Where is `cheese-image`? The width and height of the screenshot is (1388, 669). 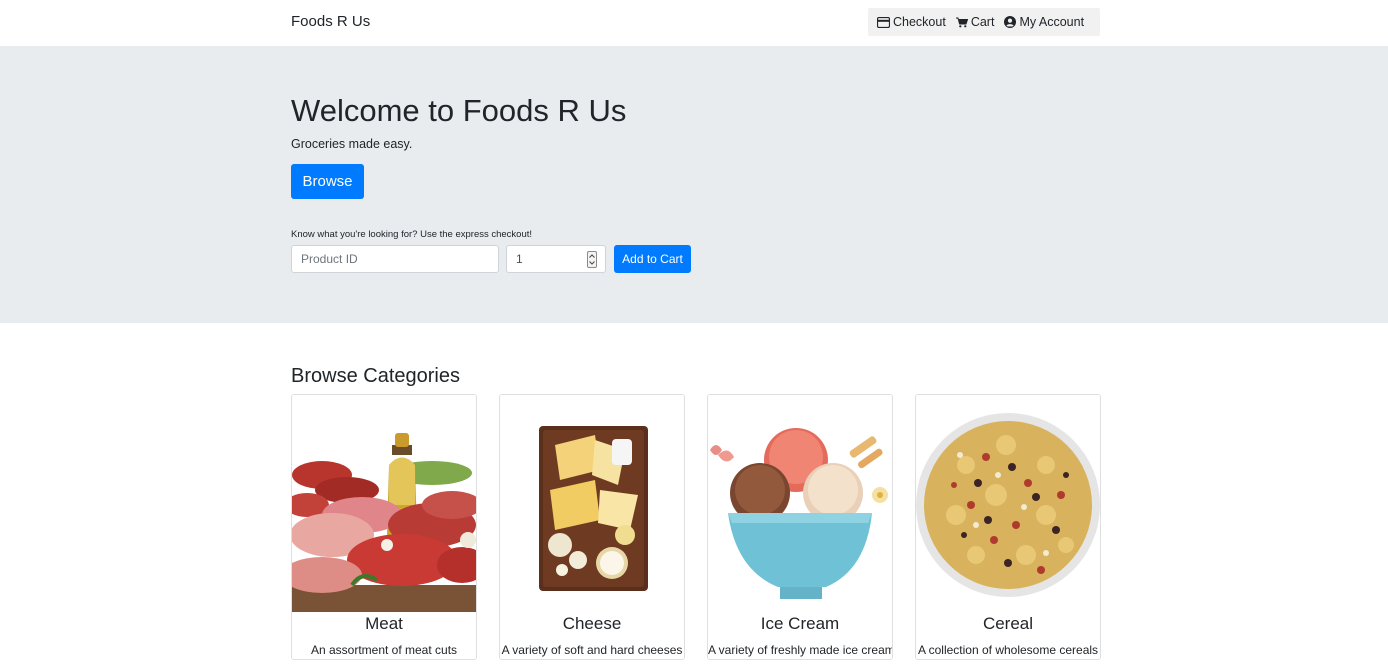 cheese-image is located at coordinates (592, 503).